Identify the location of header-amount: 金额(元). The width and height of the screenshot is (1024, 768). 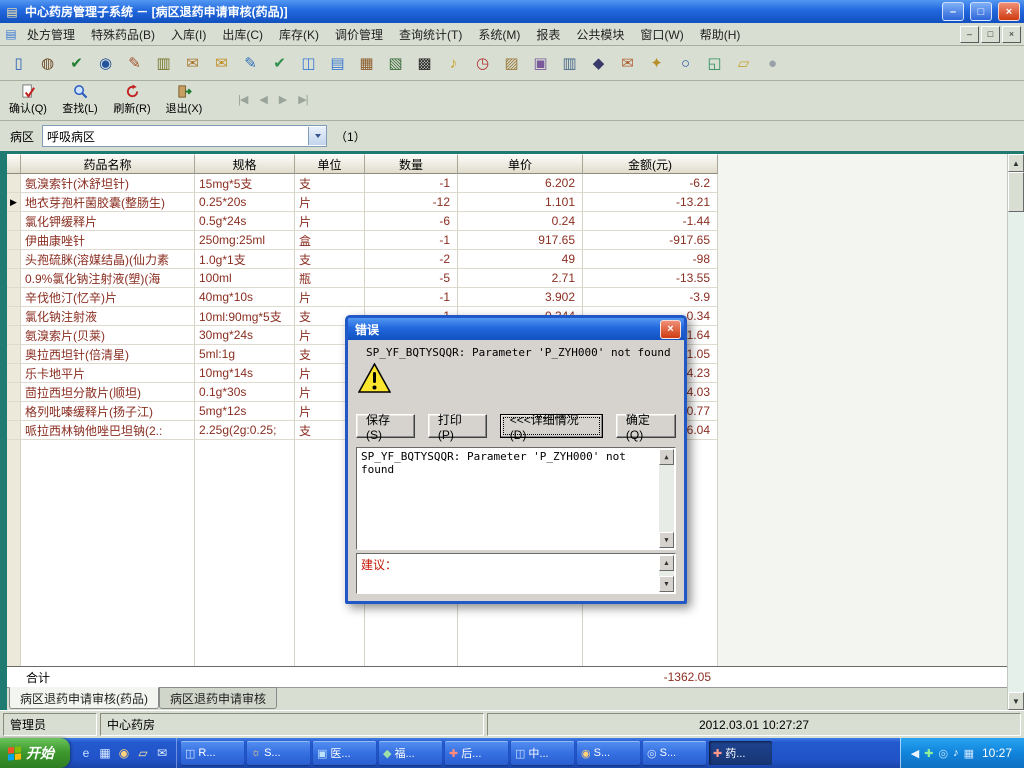
(650, 164).